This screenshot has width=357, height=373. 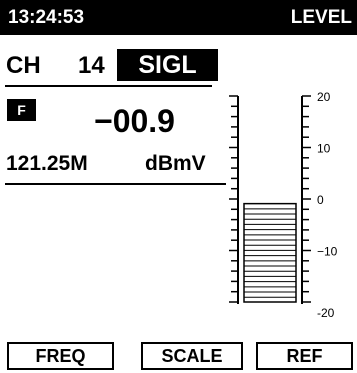 What do you see at coordinates (326, 313) in the screenshot?
I see `scale-label: -20` at bounding box center [326, 313].